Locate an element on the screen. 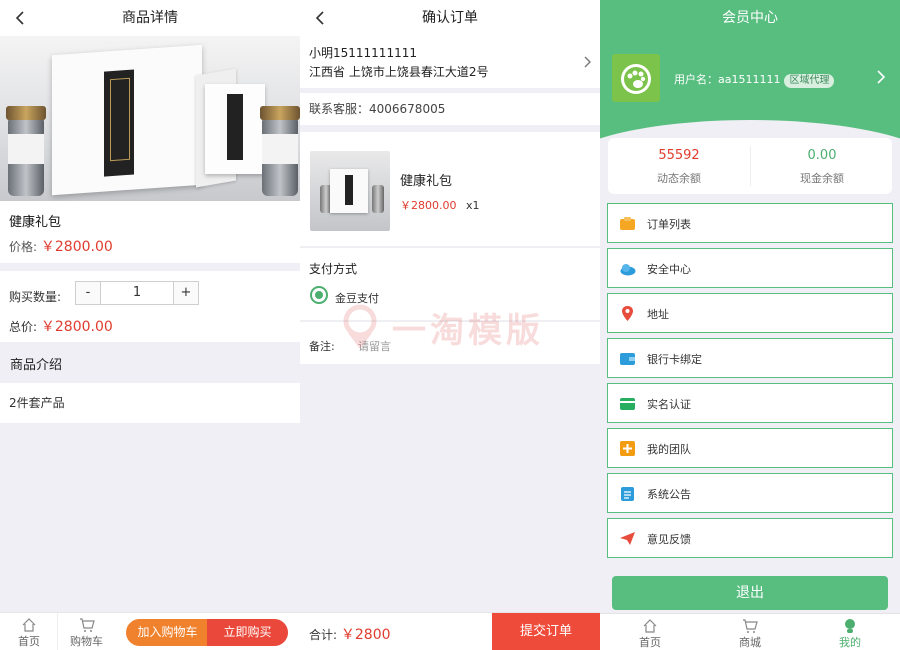  order-header: 确认订单 is located at coordinates (450, 18).